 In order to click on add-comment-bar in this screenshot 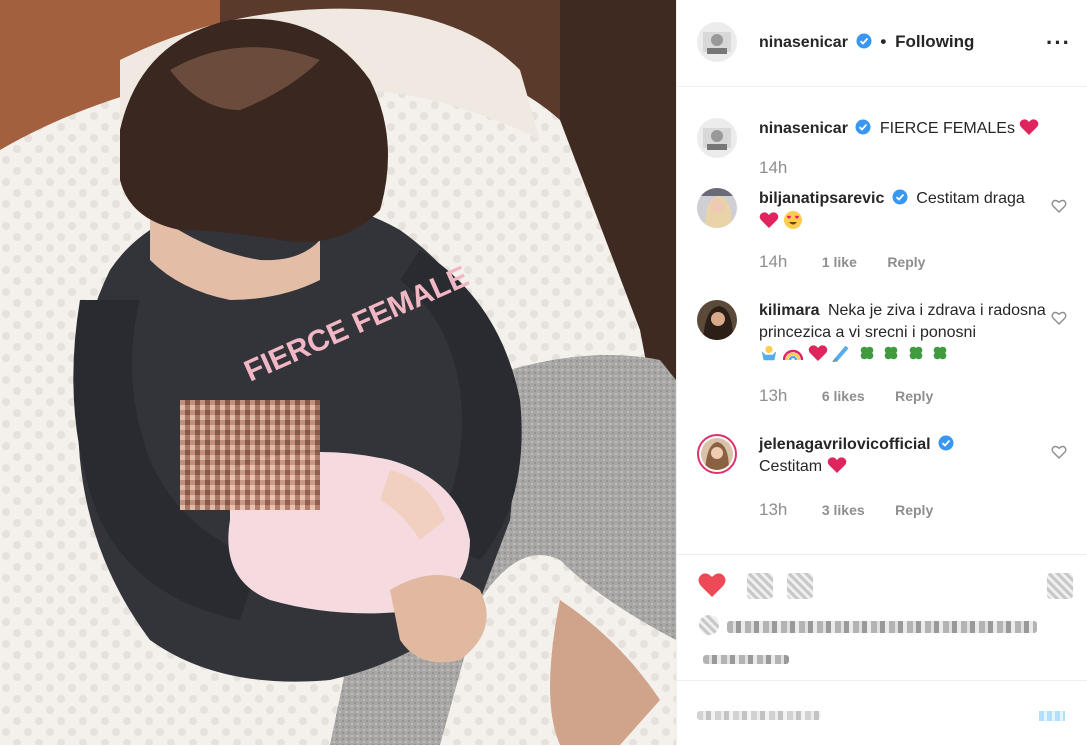, I will do `click(882, 713)`.